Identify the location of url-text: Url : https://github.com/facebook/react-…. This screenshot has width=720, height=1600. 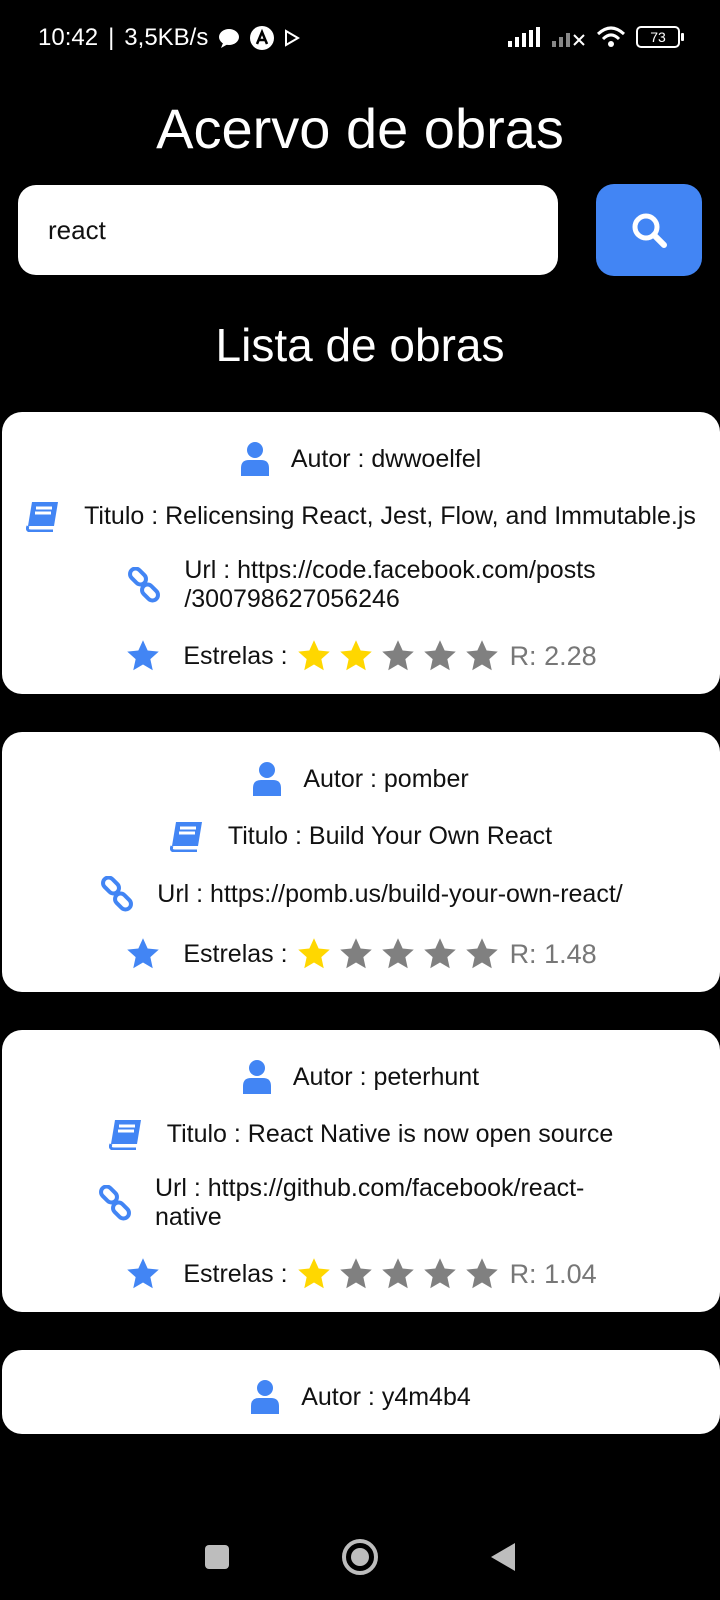
(390, 1203).